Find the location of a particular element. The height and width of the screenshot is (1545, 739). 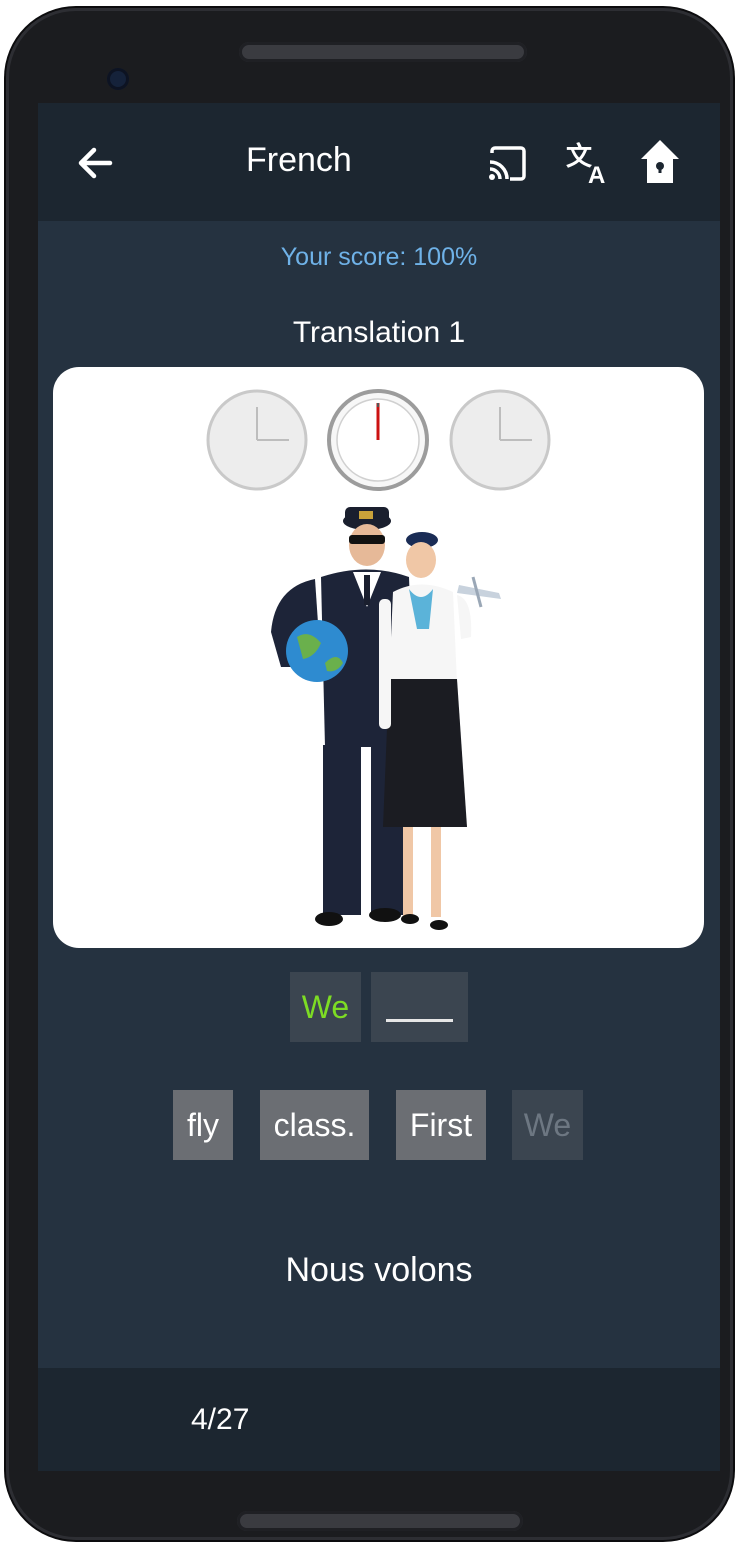

svg-text: A is located at coordinates (596, 174).